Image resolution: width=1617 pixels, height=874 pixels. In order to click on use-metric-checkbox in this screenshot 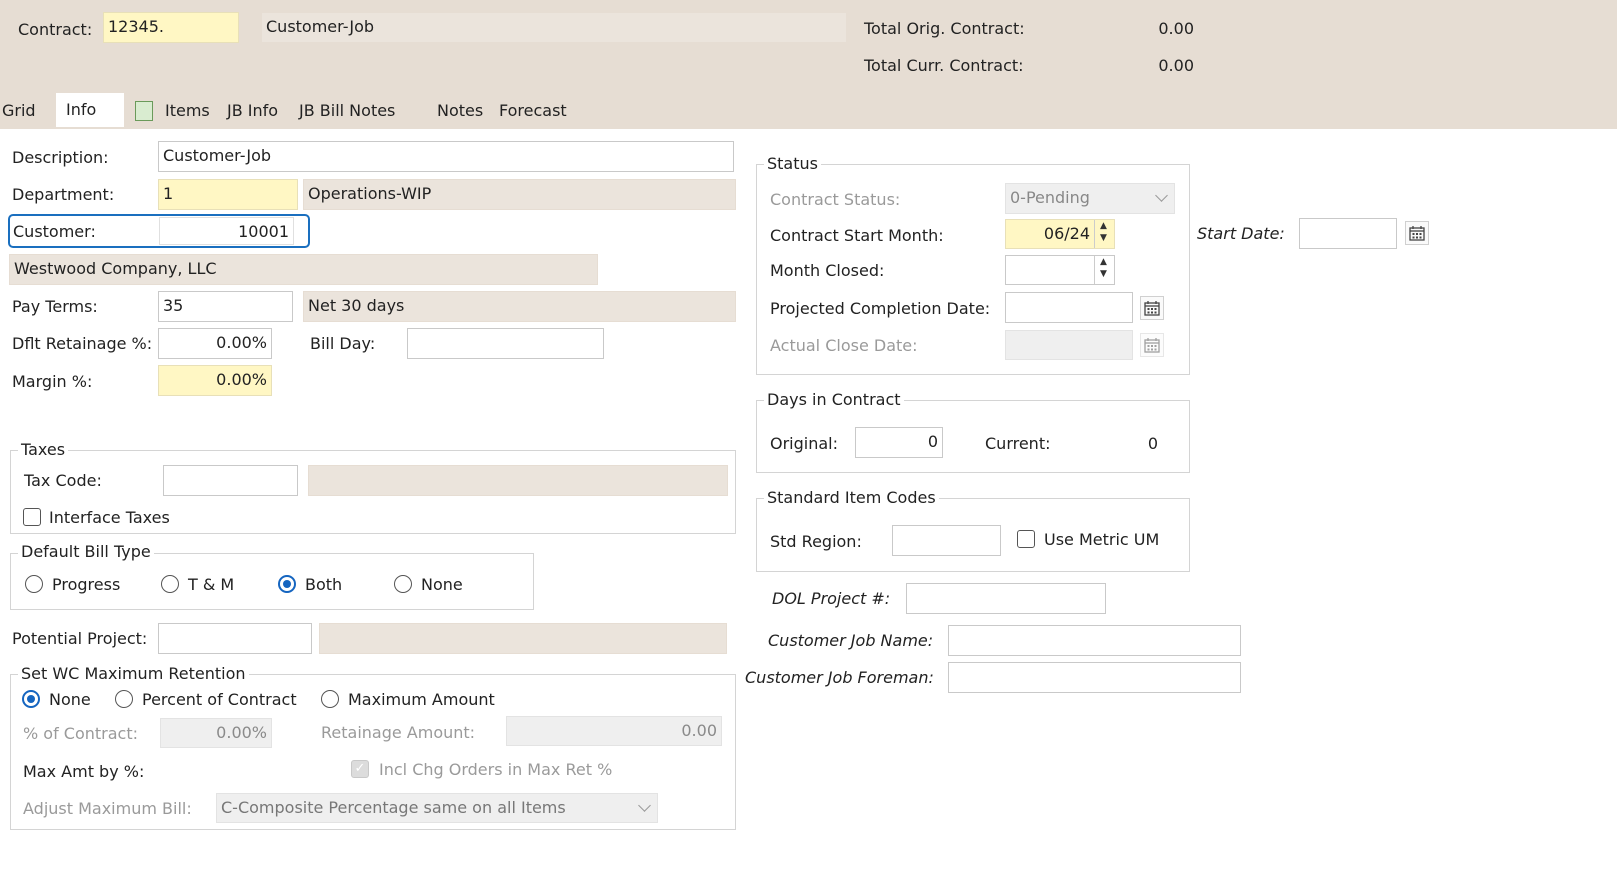, I will do `click(1026, 539)`.